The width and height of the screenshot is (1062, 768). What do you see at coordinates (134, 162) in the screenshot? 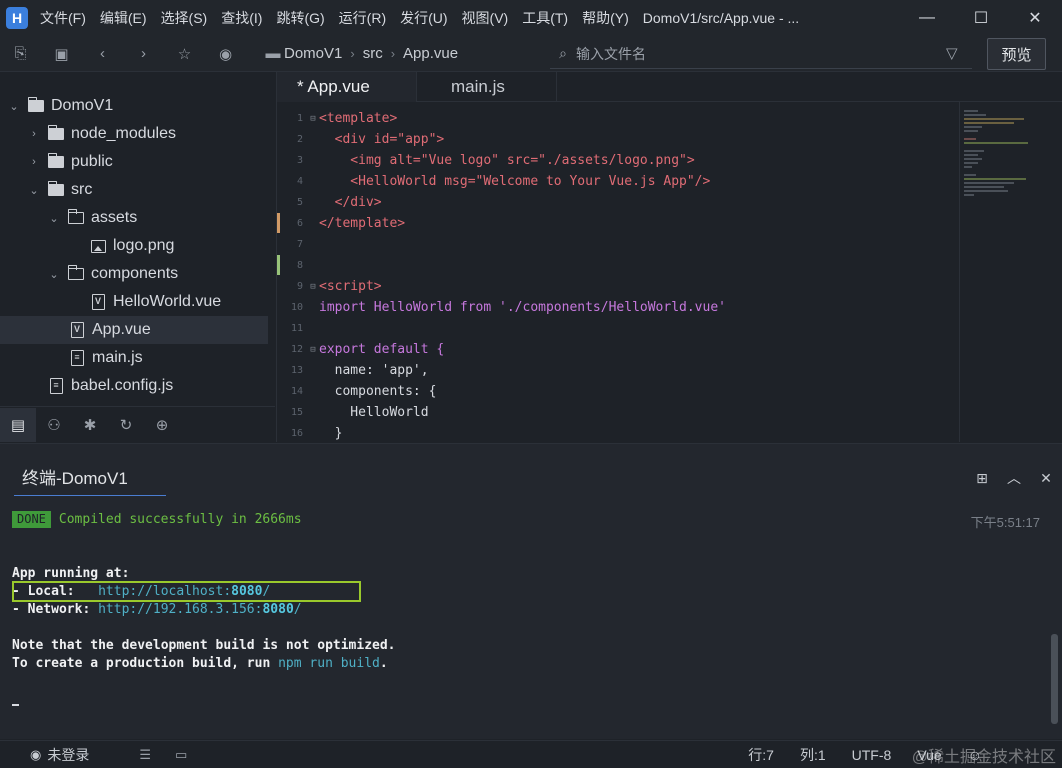
I see `tree-item-public: › public` at bounding box center [134, 162].